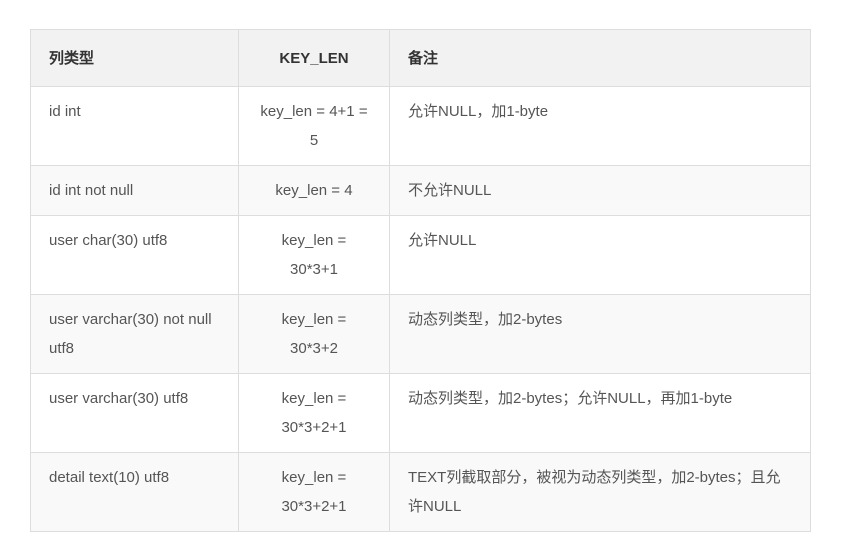  I want to click on cell-key-len: key_len = 4, so click(314, 190).